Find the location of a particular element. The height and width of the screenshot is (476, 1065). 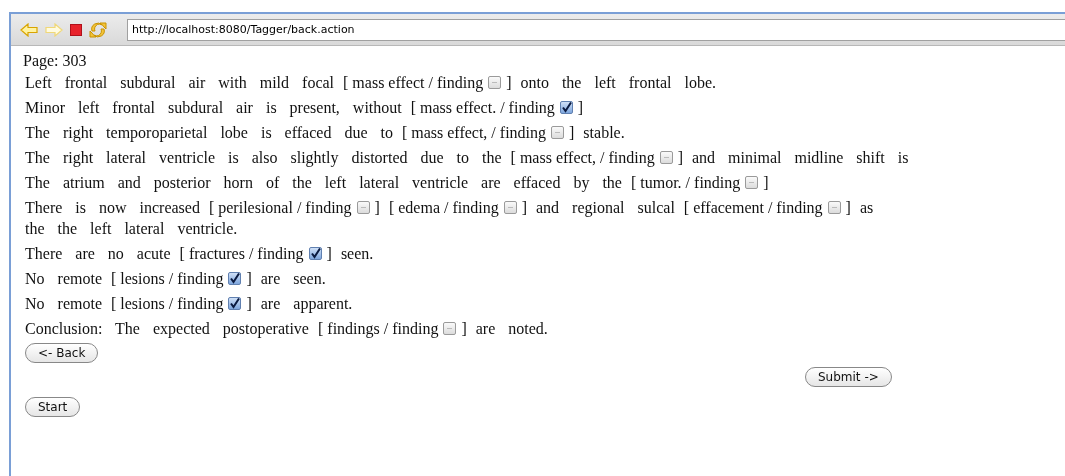

sentence-text: The right temporoparietal lobe is effaced due to is located at coordinates (209, 133).